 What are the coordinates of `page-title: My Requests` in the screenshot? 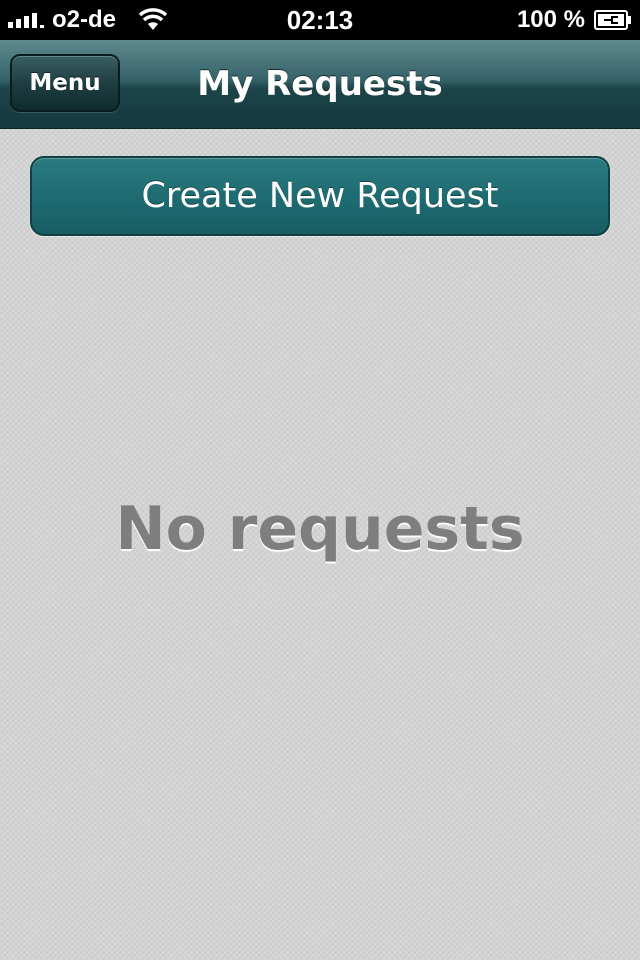 It's located at (320, 84).